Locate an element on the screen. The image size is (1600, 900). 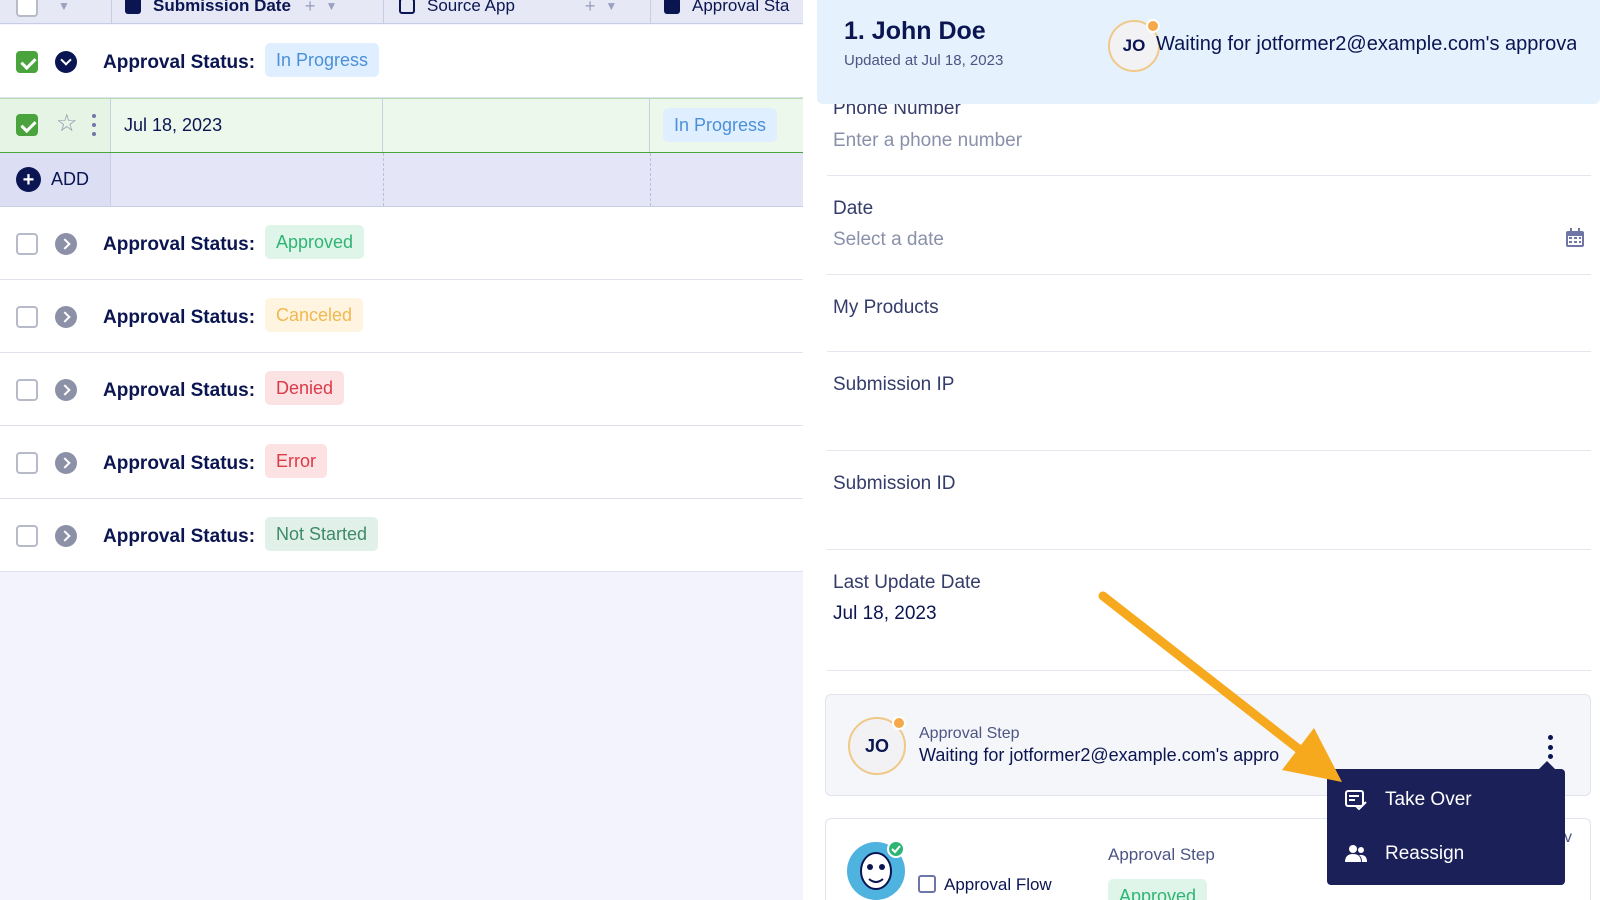
field-label: Submission IP is located at coordinates (894, 384).